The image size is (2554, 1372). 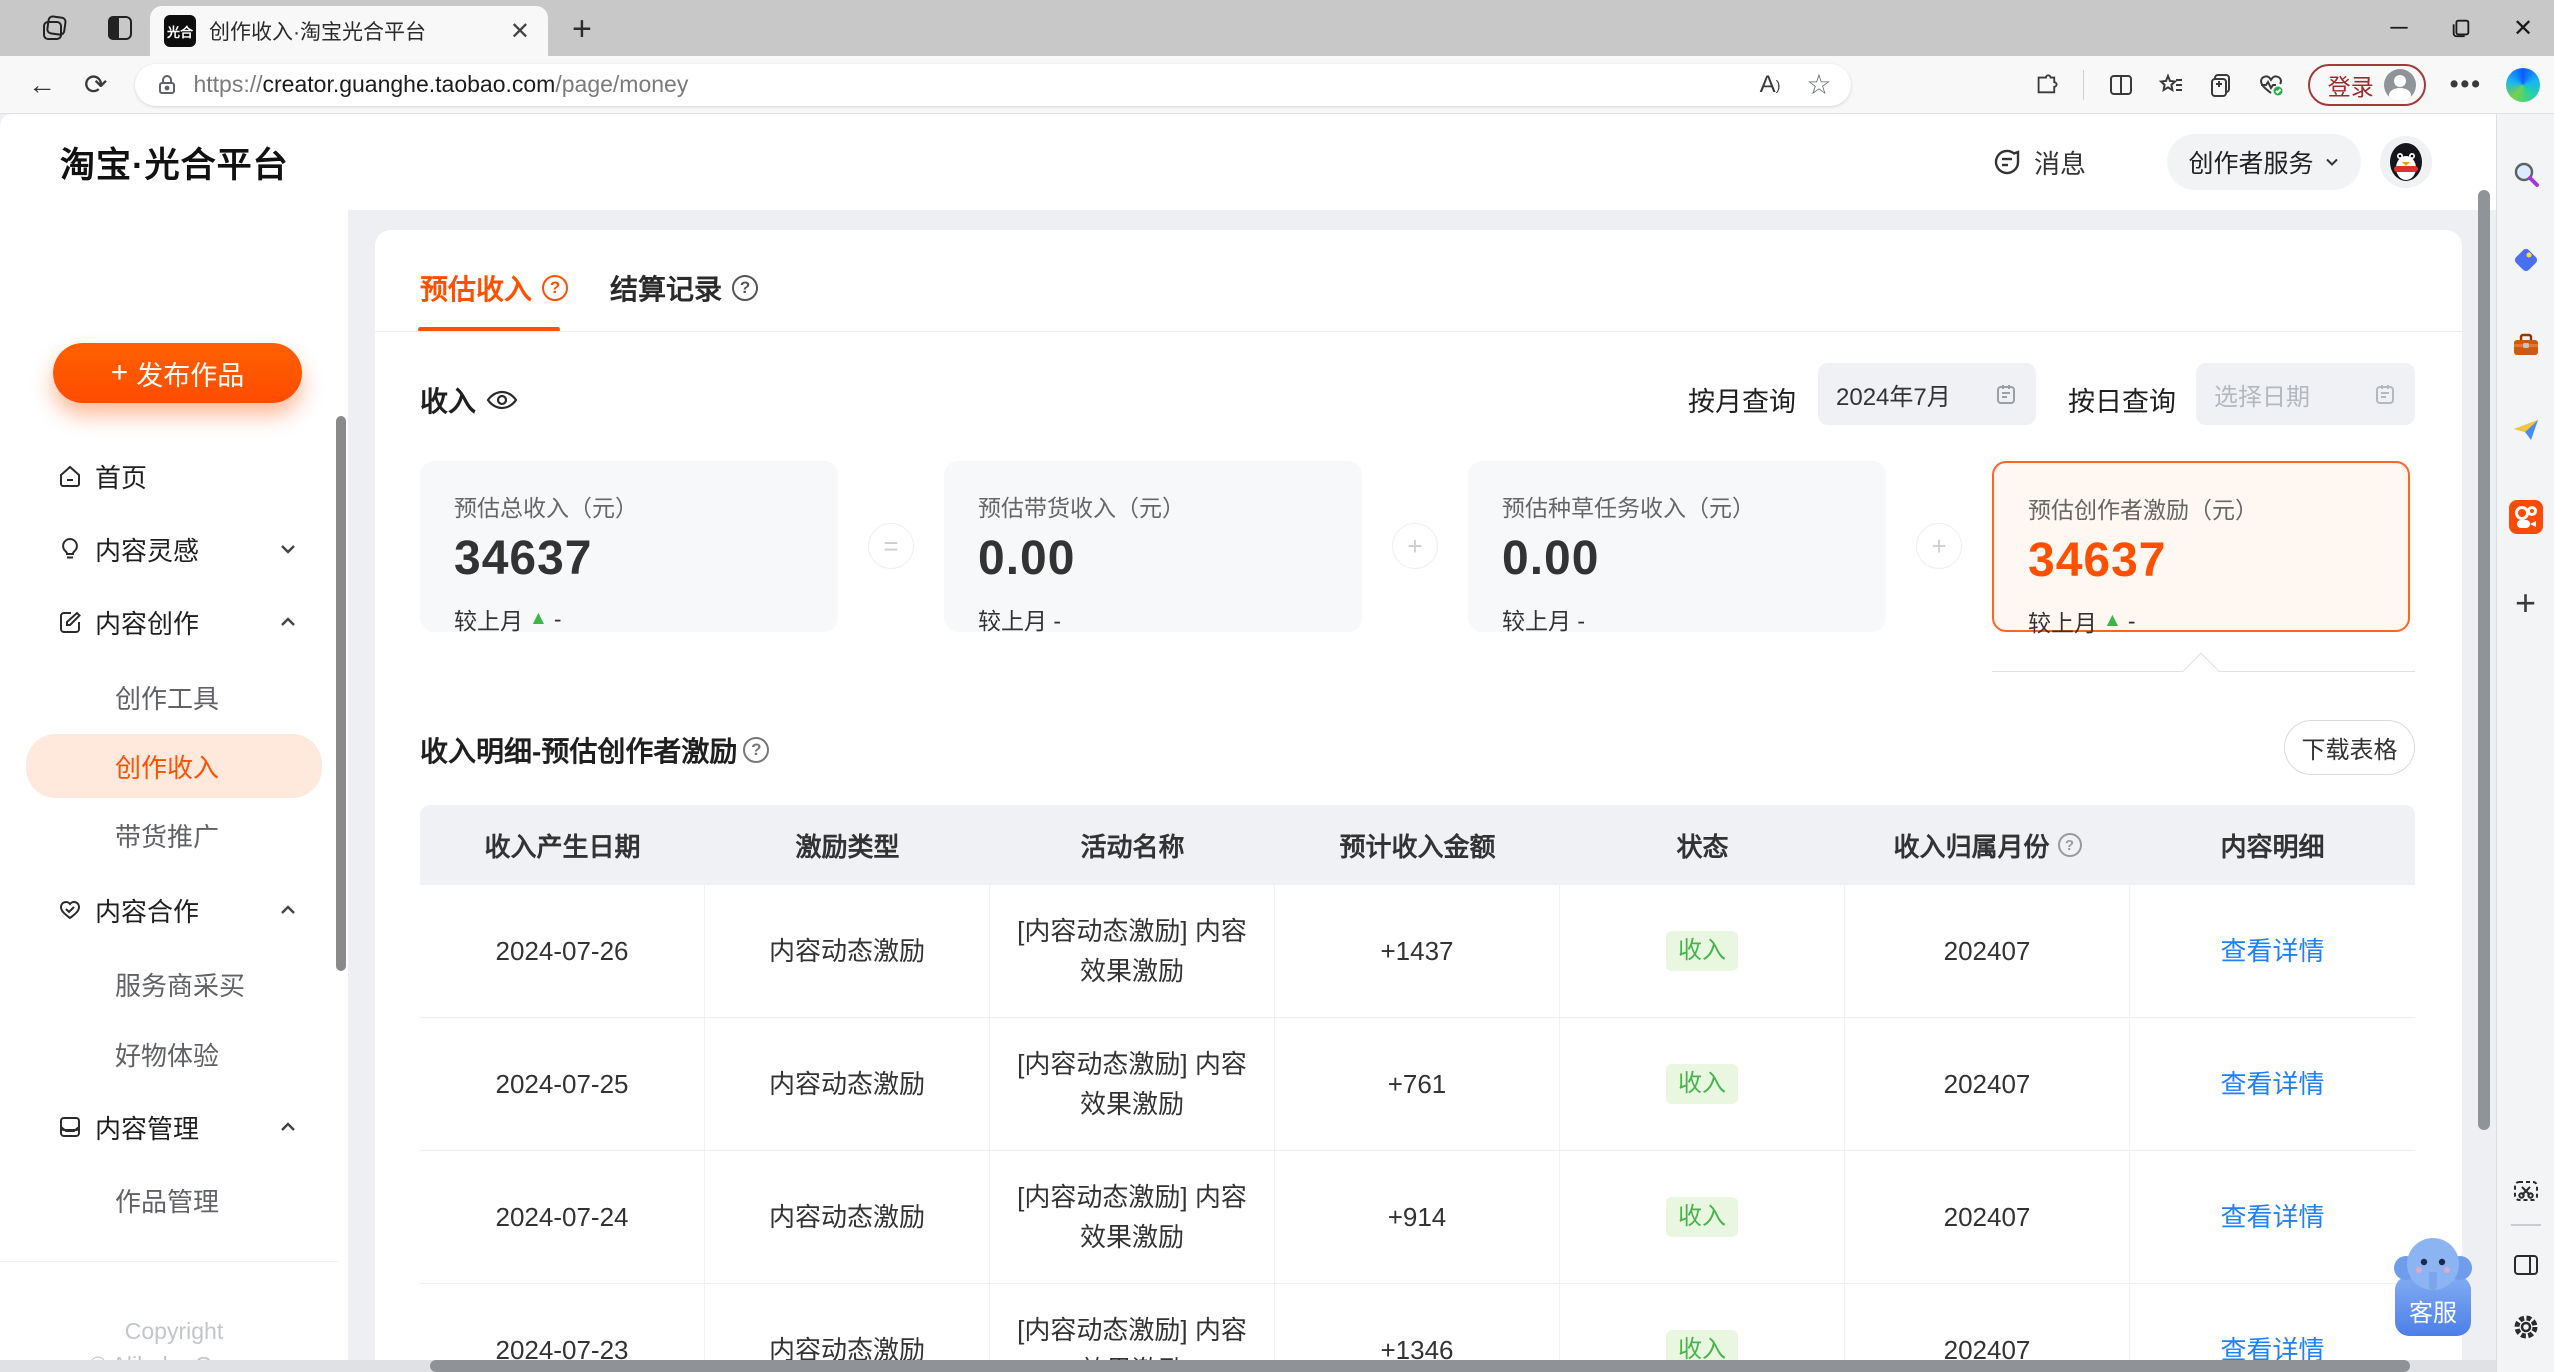 I want to click on plus-icon: +, so click(x=119, y=372).